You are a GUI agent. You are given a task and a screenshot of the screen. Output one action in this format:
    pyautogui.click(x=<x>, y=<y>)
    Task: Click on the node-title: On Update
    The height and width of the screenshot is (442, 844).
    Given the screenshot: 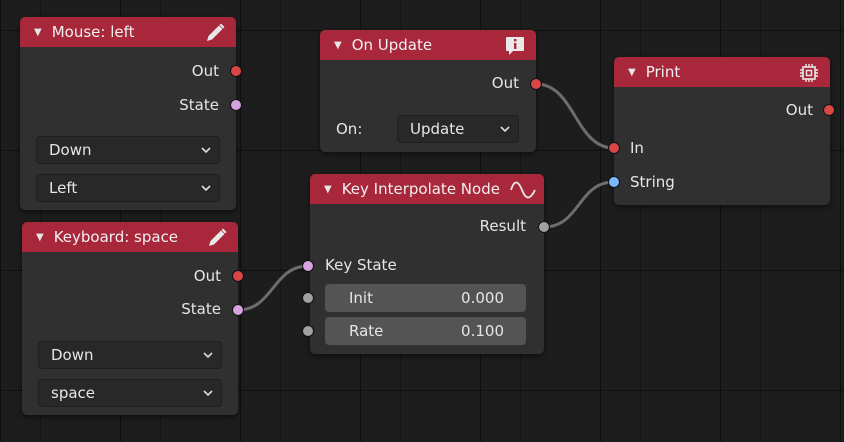 What is the action you would take?
    pyautogui.click(x=392, y=45)
    